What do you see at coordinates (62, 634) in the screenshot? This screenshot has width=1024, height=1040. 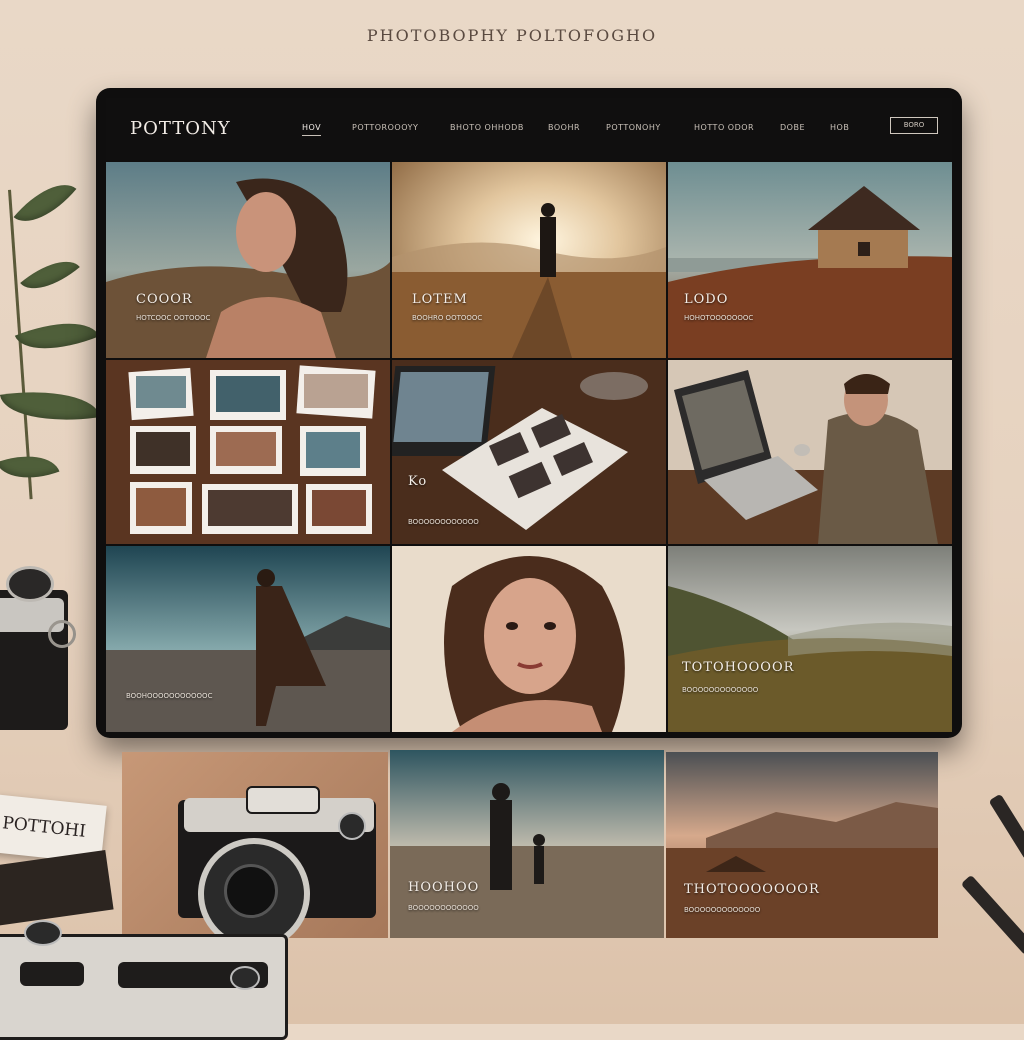 I see `strap-ring-icon` at bounding box center [62, 634].